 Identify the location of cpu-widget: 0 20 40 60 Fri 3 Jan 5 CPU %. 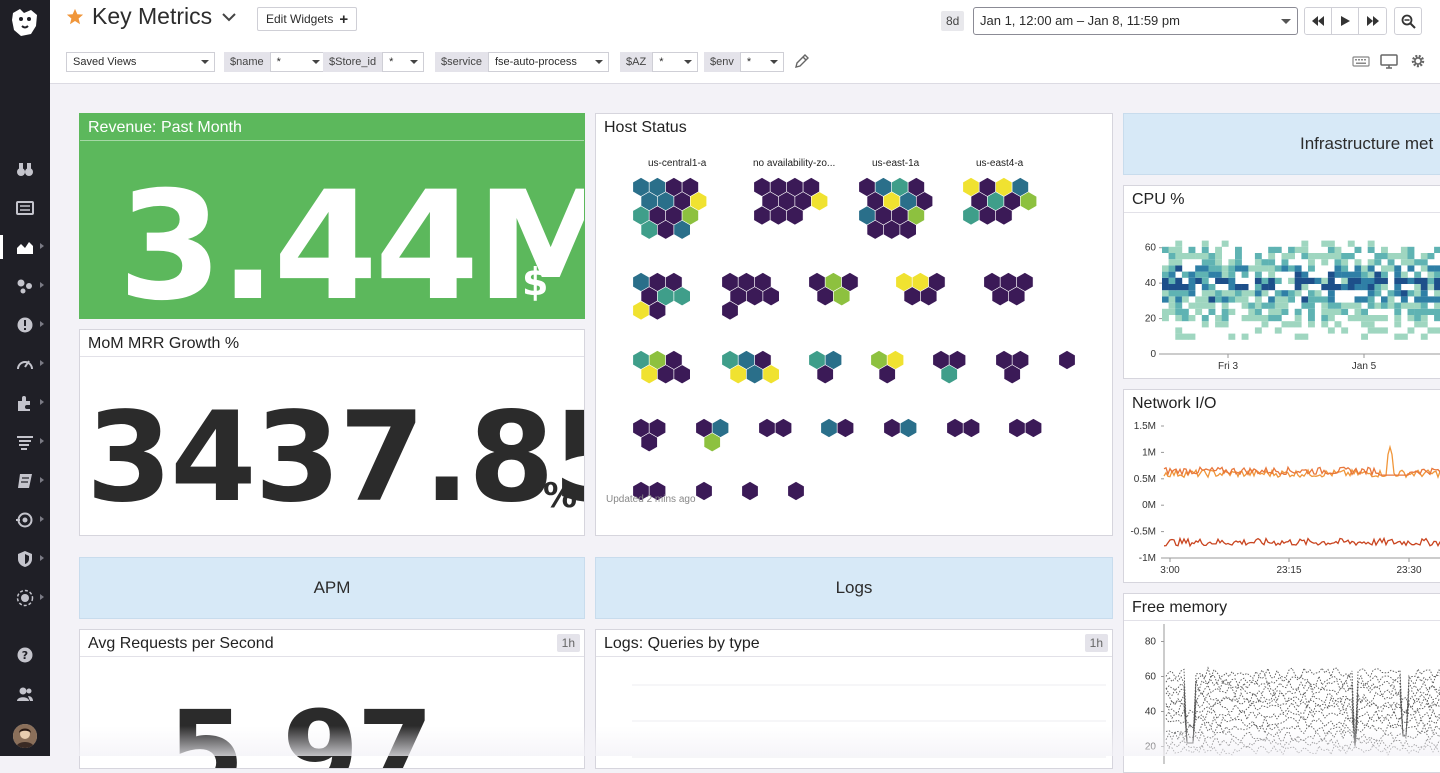
(1281, 282).